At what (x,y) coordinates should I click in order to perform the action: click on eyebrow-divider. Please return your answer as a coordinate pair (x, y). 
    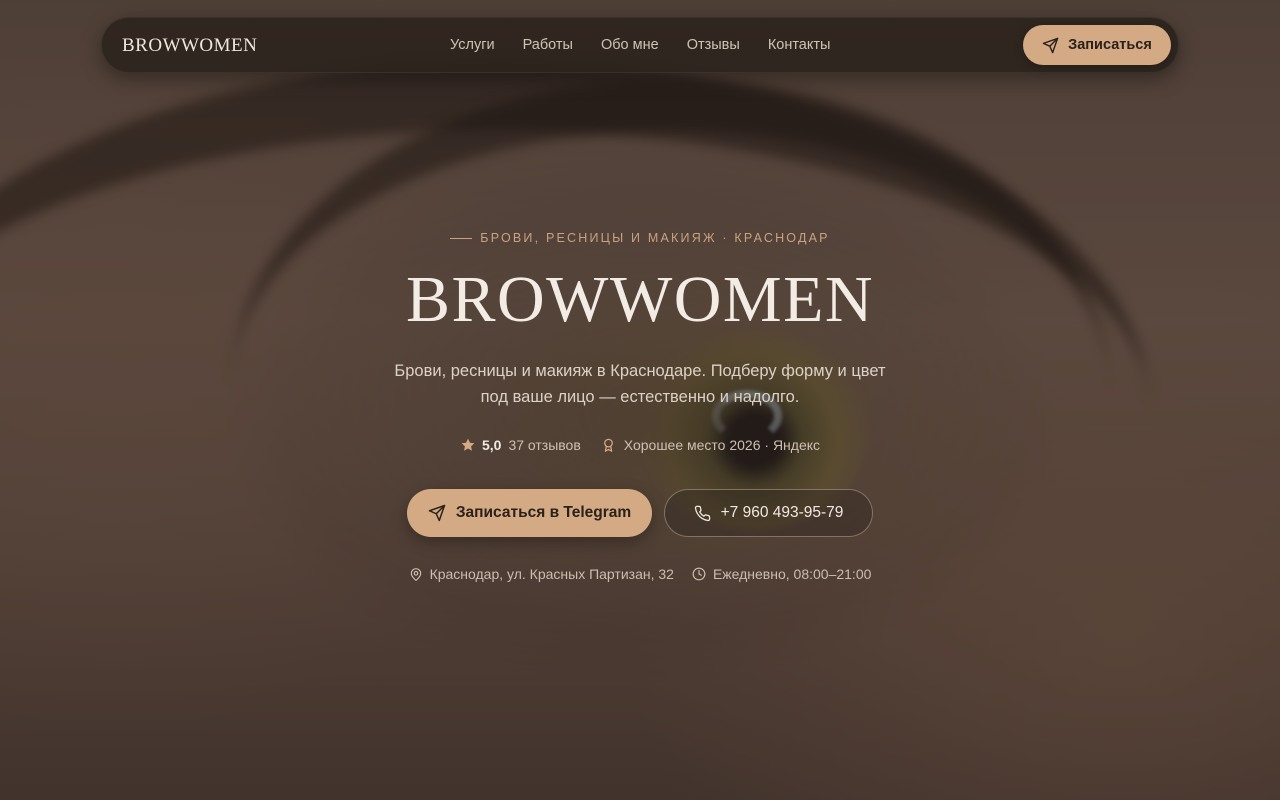
    Looking at the image, I should click on (461, 238).